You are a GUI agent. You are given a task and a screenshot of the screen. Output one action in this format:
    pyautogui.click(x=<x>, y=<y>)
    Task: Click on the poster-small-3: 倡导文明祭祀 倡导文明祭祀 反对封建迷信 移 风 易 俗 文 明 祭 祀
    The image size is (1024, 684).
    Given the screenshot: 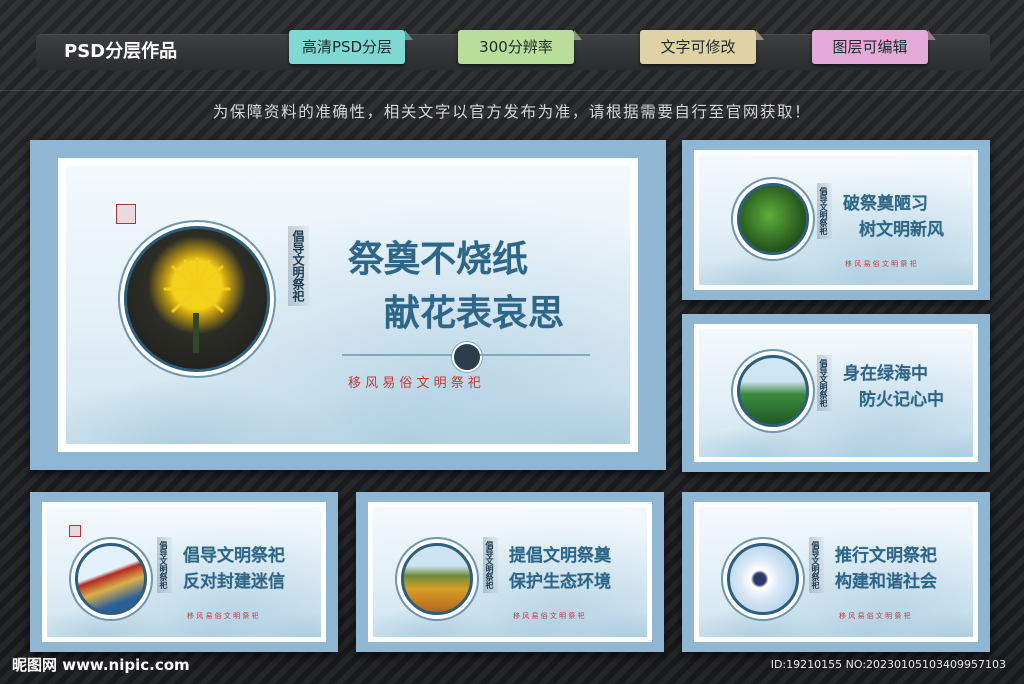 What is the action you would take?
    pyautogui.click(x=184, y=572)
    